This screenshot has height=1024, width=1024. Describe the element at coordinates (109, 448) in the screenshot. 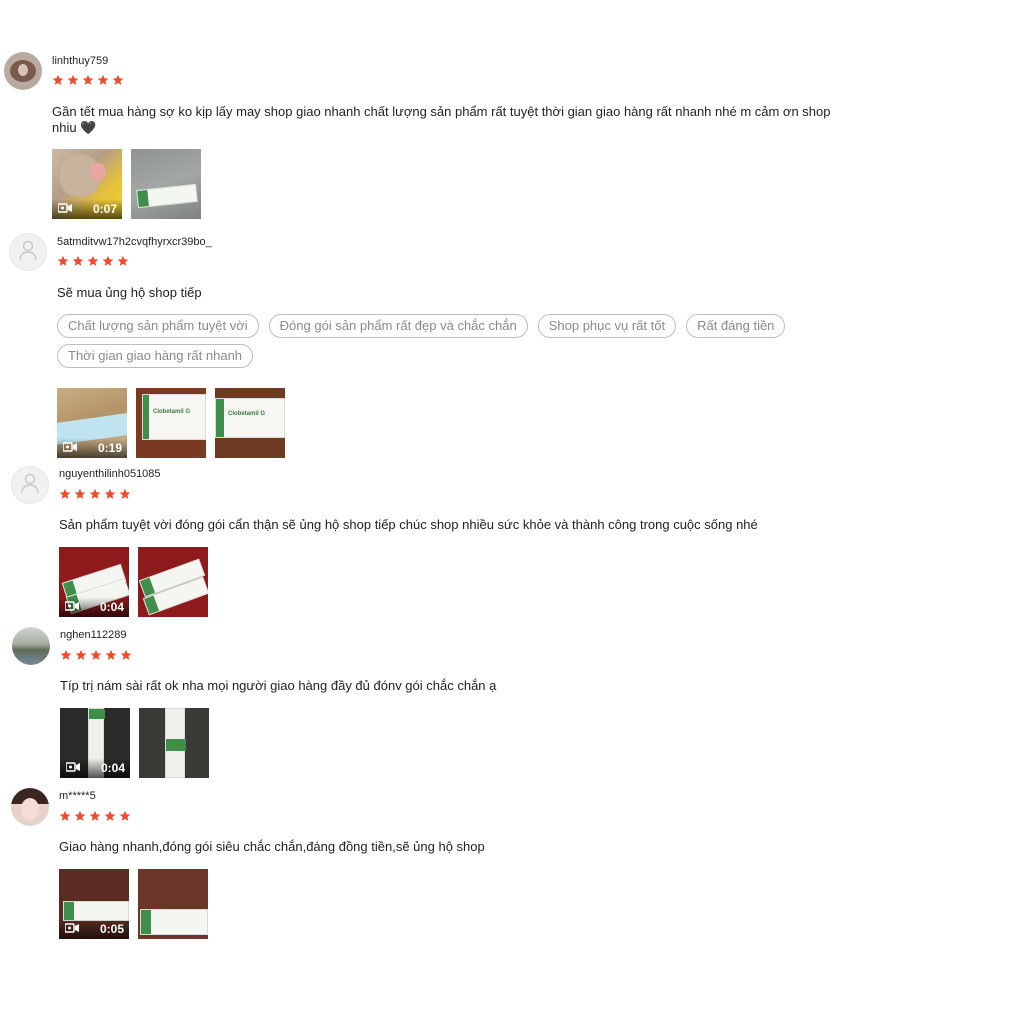

I see `video-duration: 0:19` at that location.